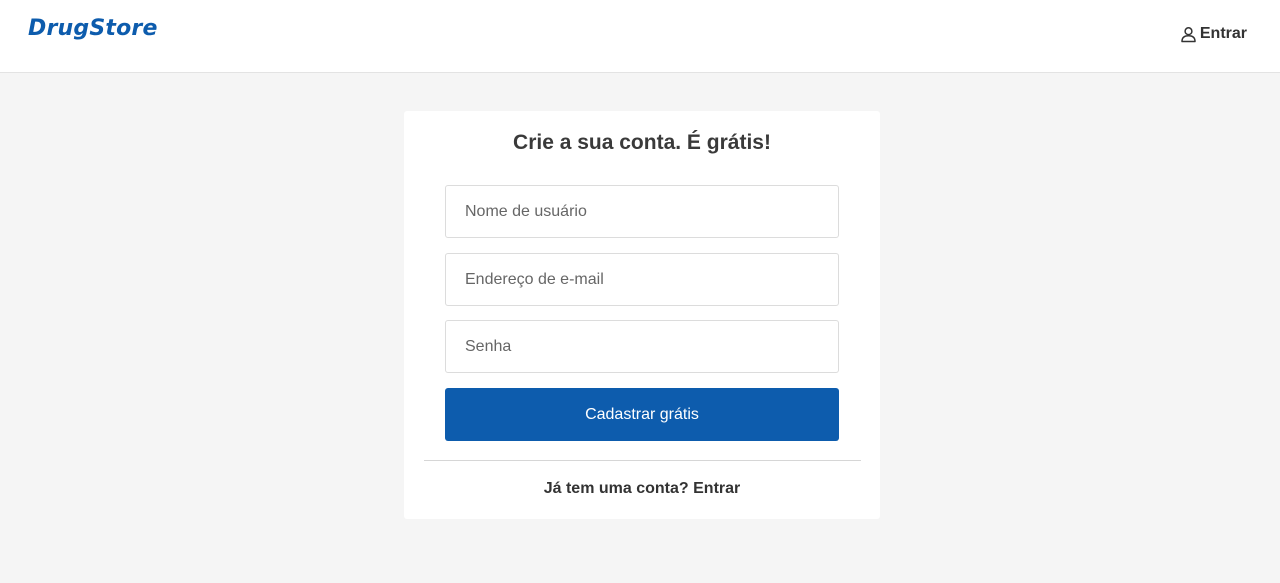 This screenshot has height=583, width=1280. Describe the element at coordinates (642, 346) in the screenshot. I see `password-input` at that location.